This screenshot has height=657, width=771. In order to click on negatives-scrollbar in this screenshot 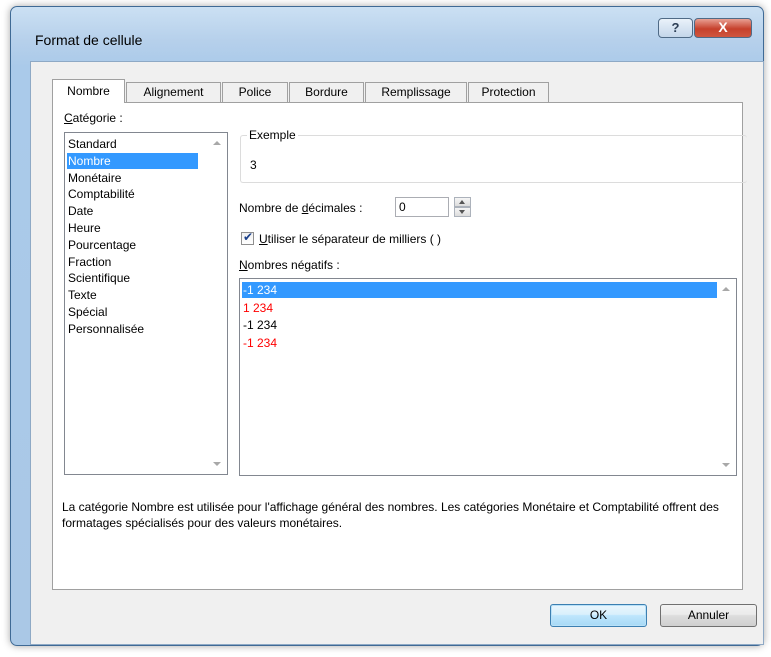, I will do `click(727, 377)`.